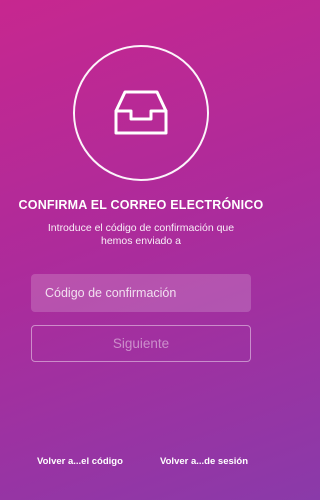  I want to click on back-to-code-link: Volver a...el código, so click(80, 461).